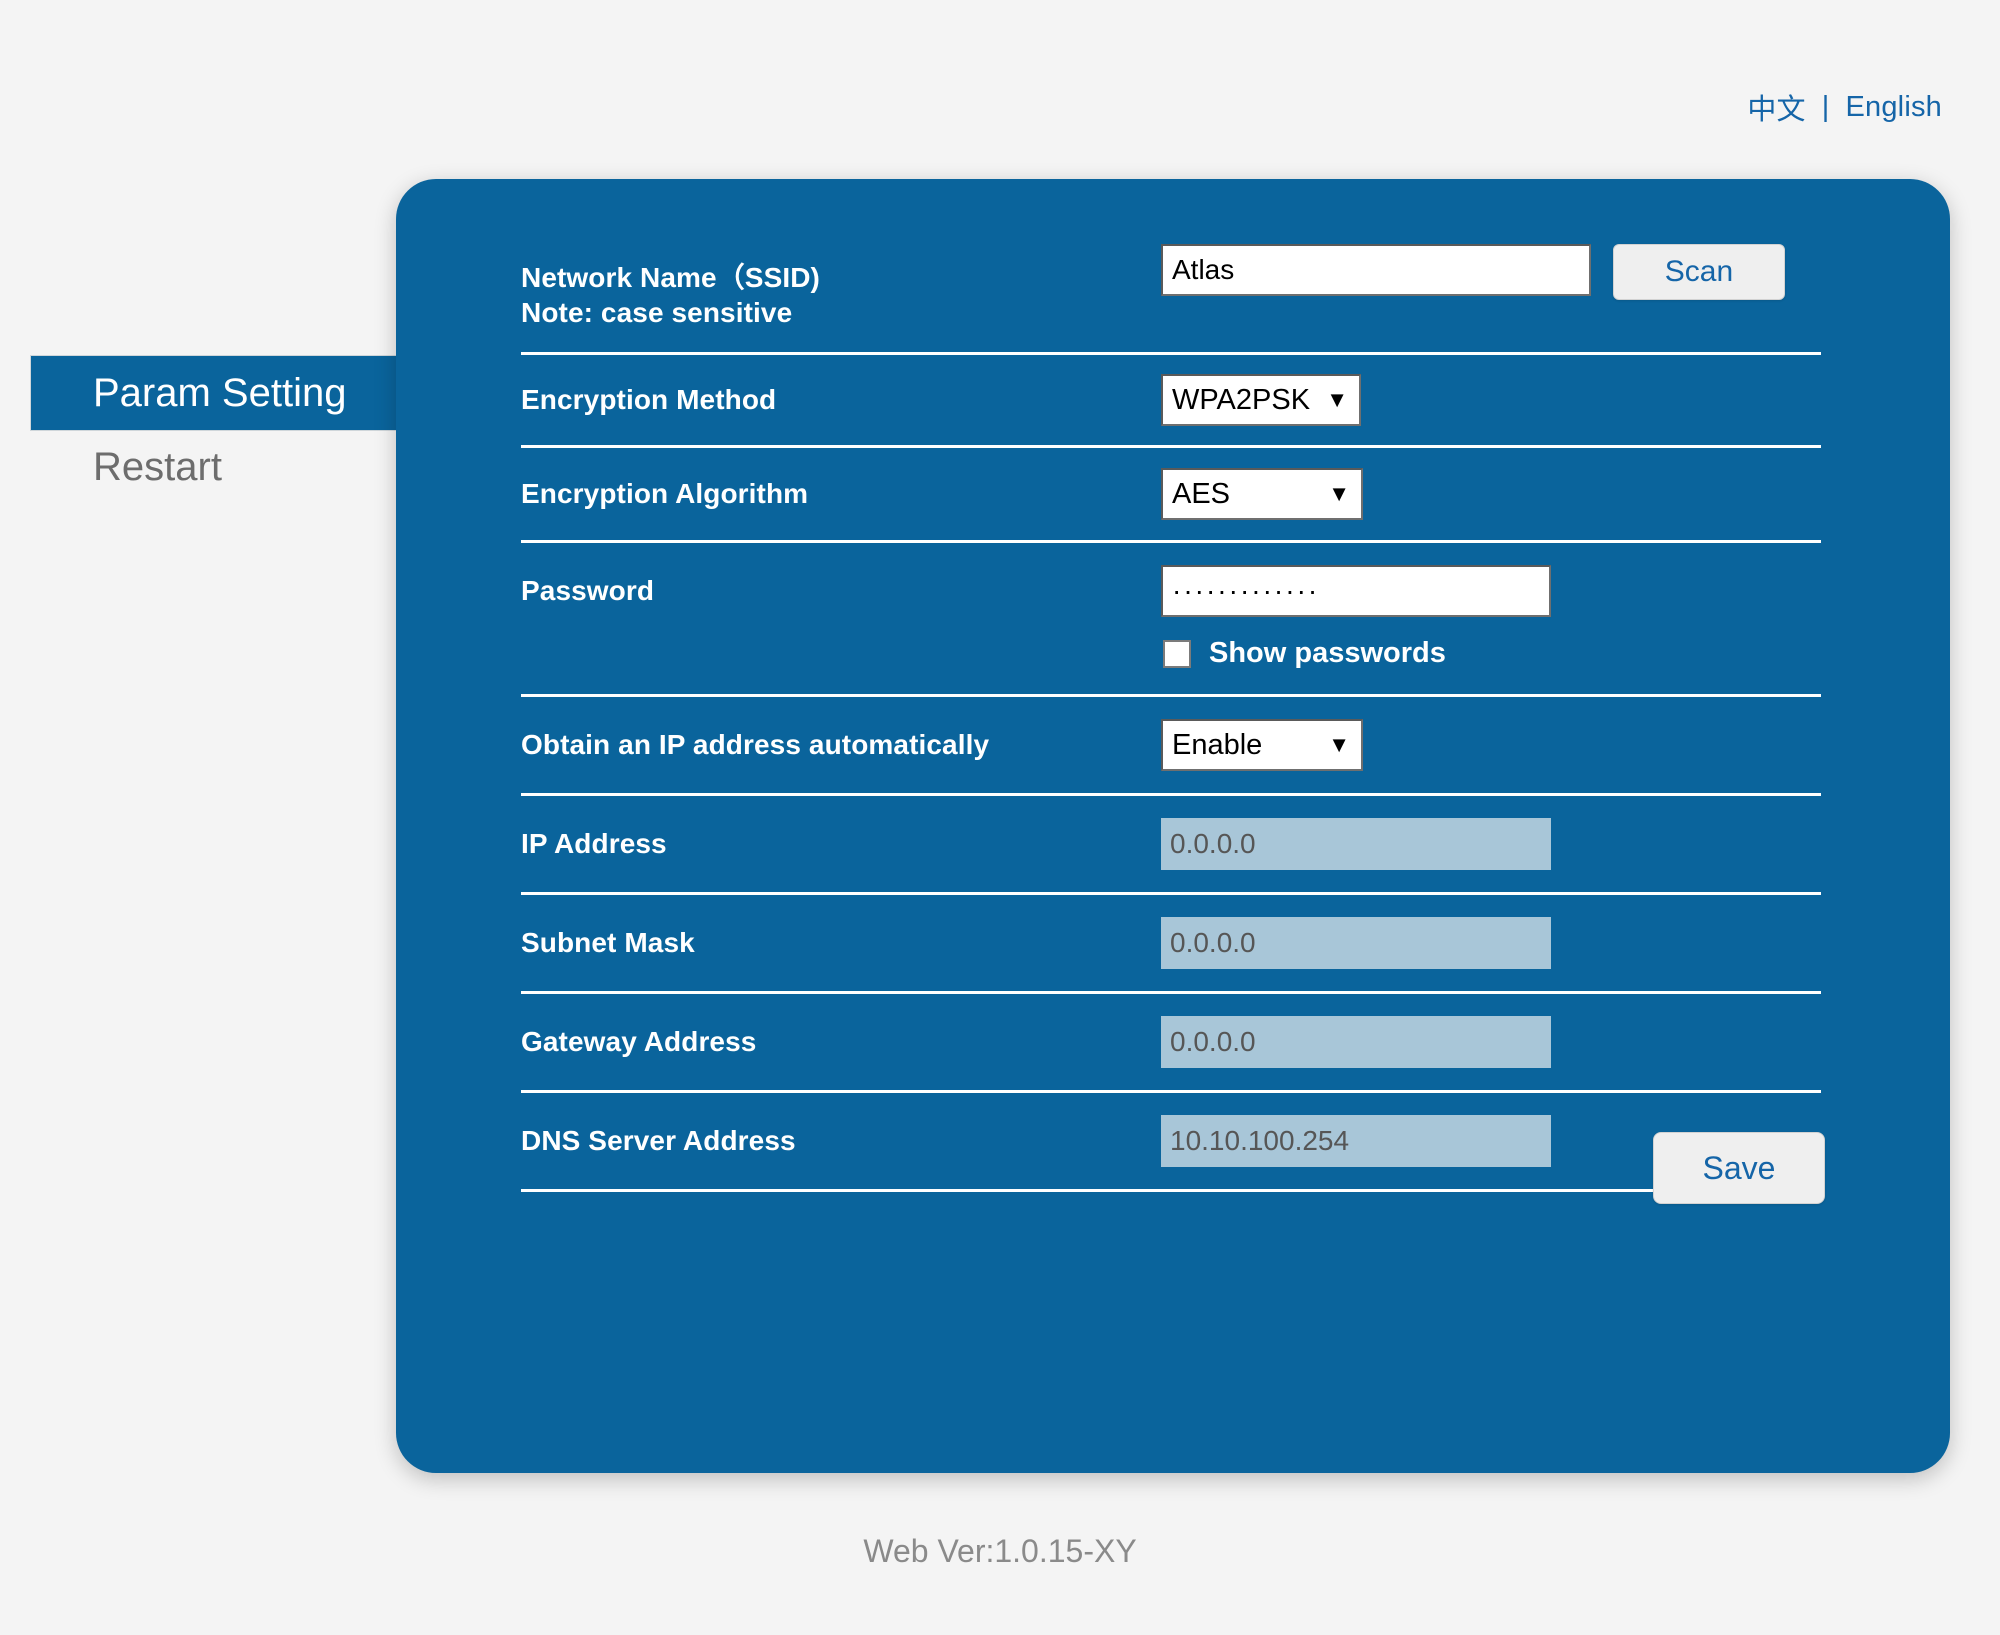 This screenshot has width=2000, height=1635. I want to click on sidebar-item-label-restart: Restart, so click(157, 466).